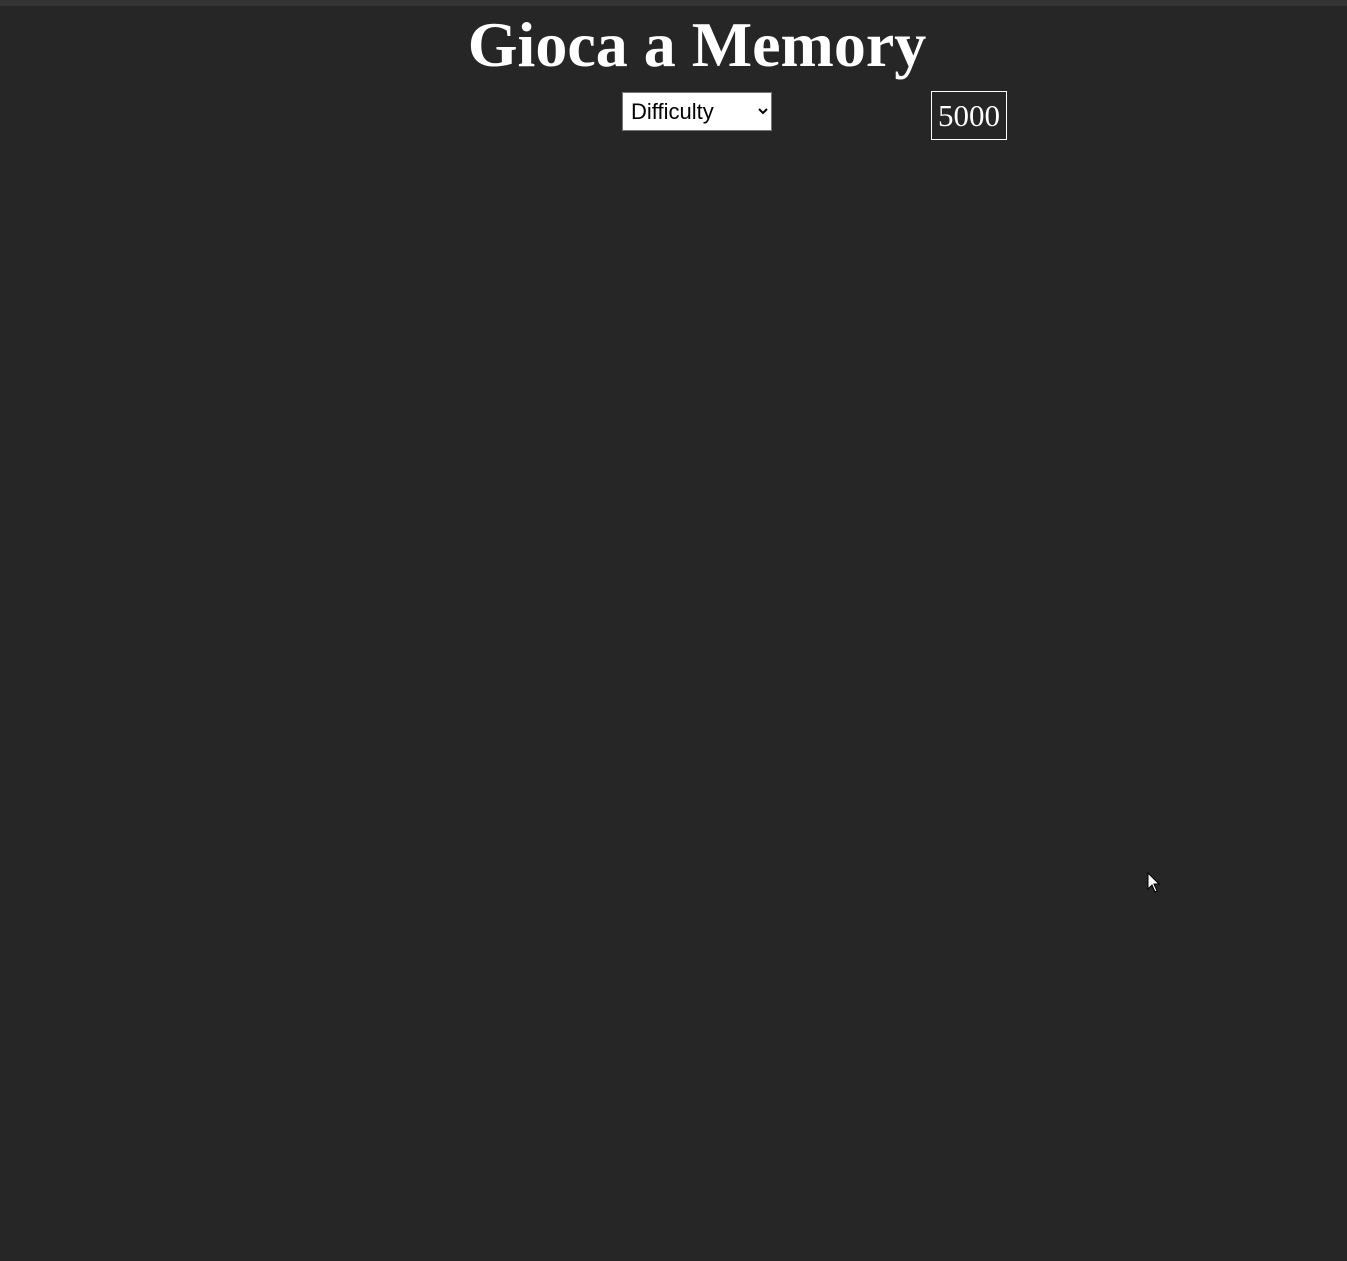 The height and width of the screenshot is (1261, 1347). Describe the element at coordinates (673, 3) in the screenshot. I see `top-border-strip` at that location.